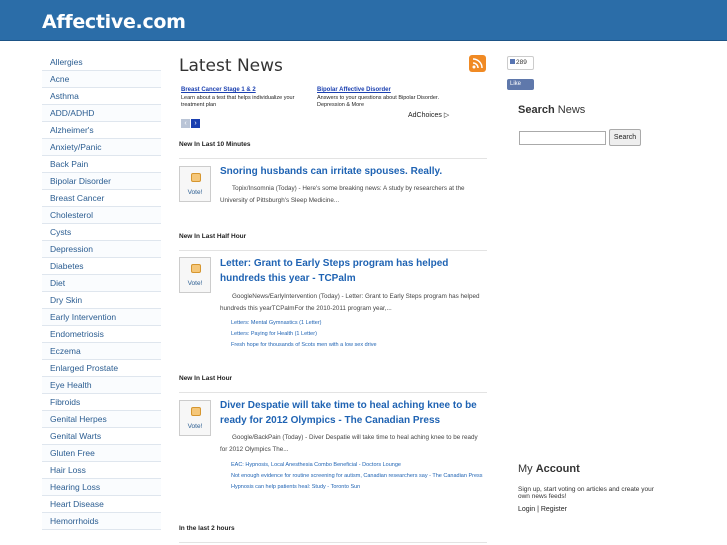  What do you see at coordinates (101, 487) in the screenshot?
I see `sidebar-item: Hearing Loss` at bounding box center [101, 487].